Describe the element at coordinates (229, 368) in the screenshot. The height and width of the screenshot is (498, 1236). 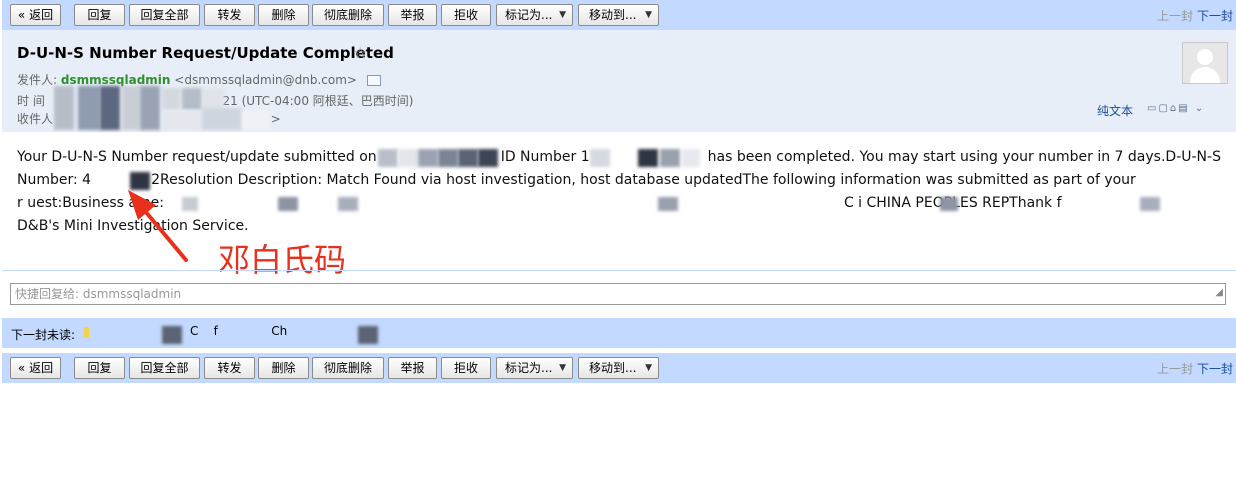
I see `forward-button: 转发` at that location.